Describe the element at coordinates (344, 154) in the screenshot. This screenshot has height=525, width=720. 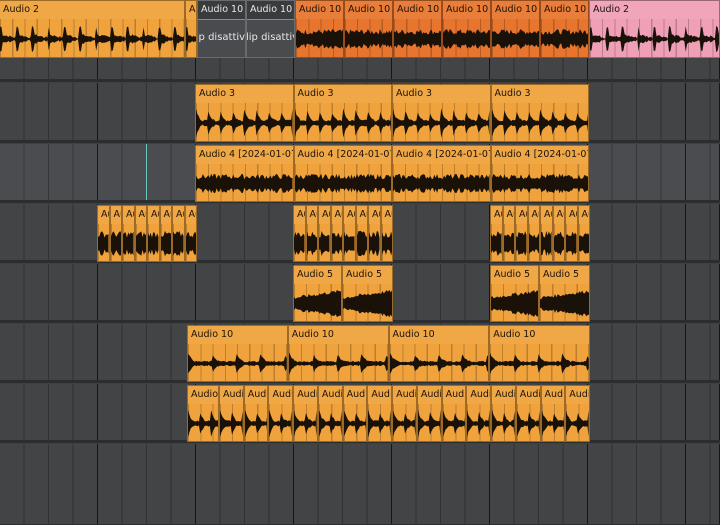
I see `clip-name: Audio 4 [2024-01-07 1813` at that location.